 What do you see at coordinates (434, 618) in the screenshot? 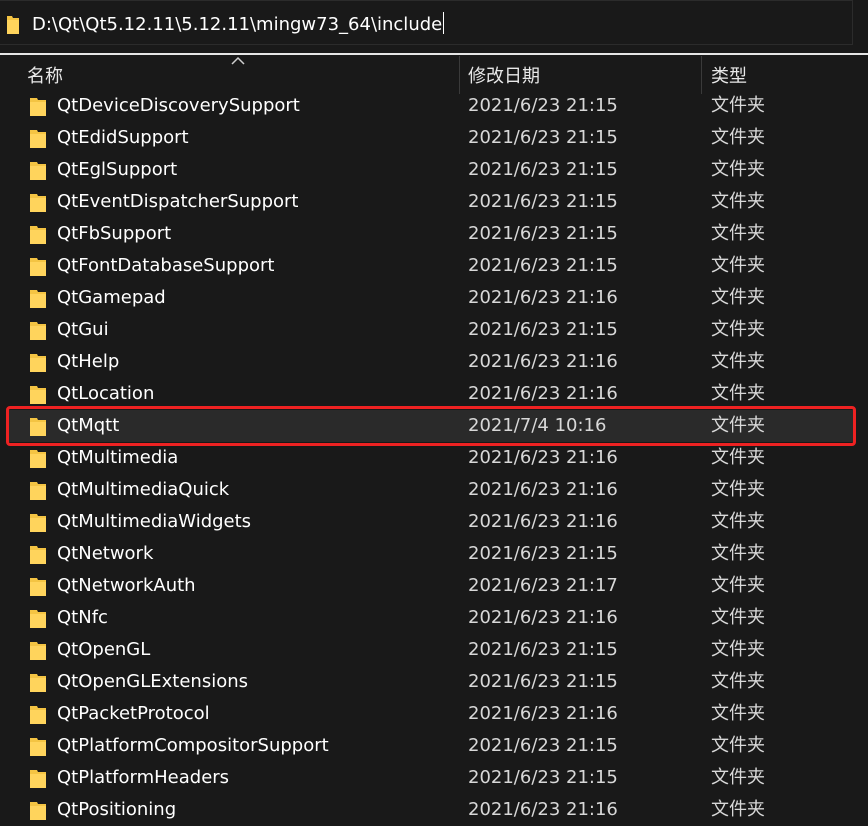
I see `file-row: QtNfc 2021/6/23 21:16 文件夹` at bounding box center [434, 618].